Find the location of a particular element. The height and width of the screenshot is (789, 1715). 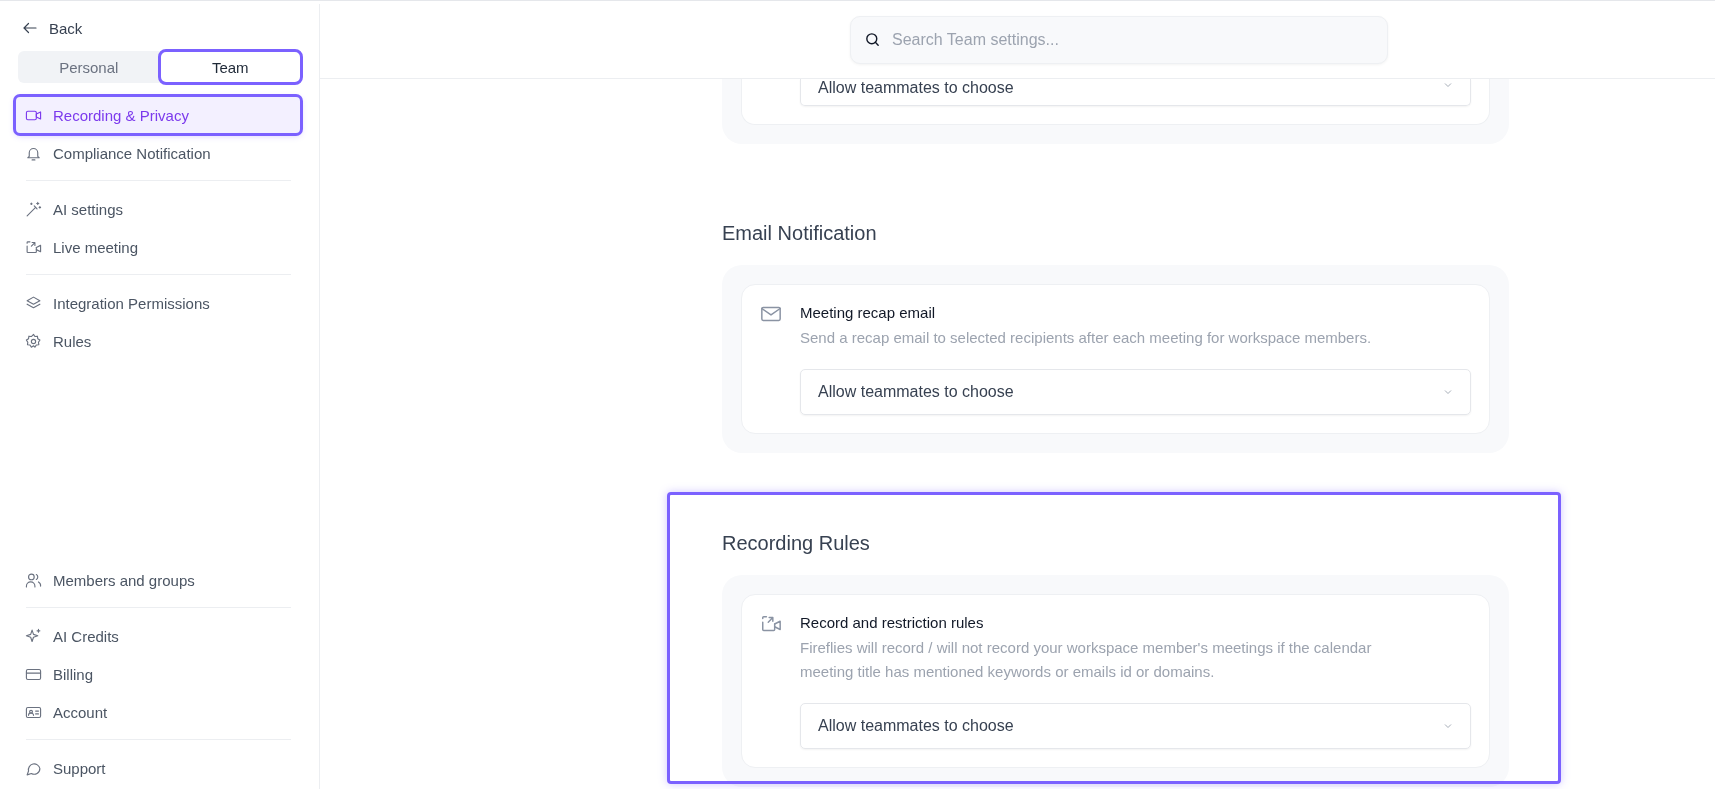

sidebar-item: Members and groups is located at coordinates (158, 580).